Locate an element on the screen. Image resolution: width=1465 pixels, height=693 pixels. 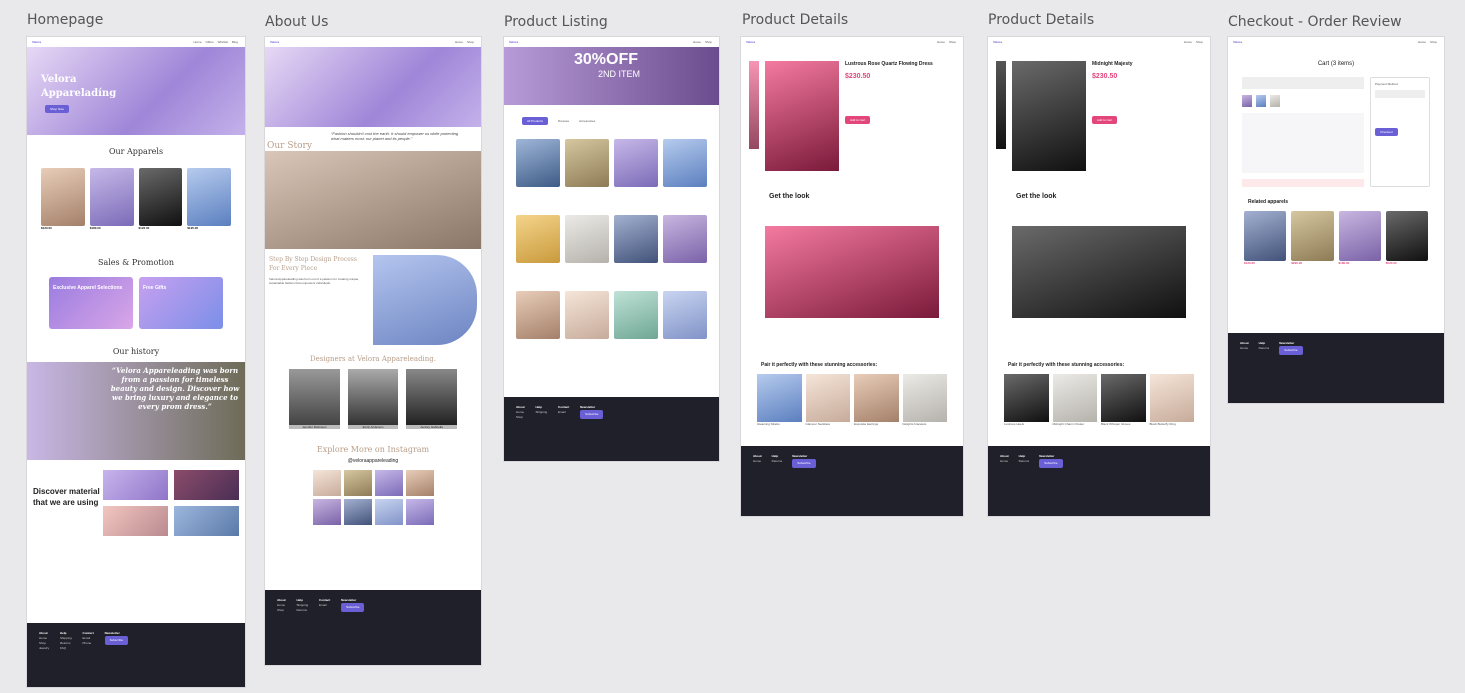
related-title: Related apparels is located at coordinates (1268, 202).